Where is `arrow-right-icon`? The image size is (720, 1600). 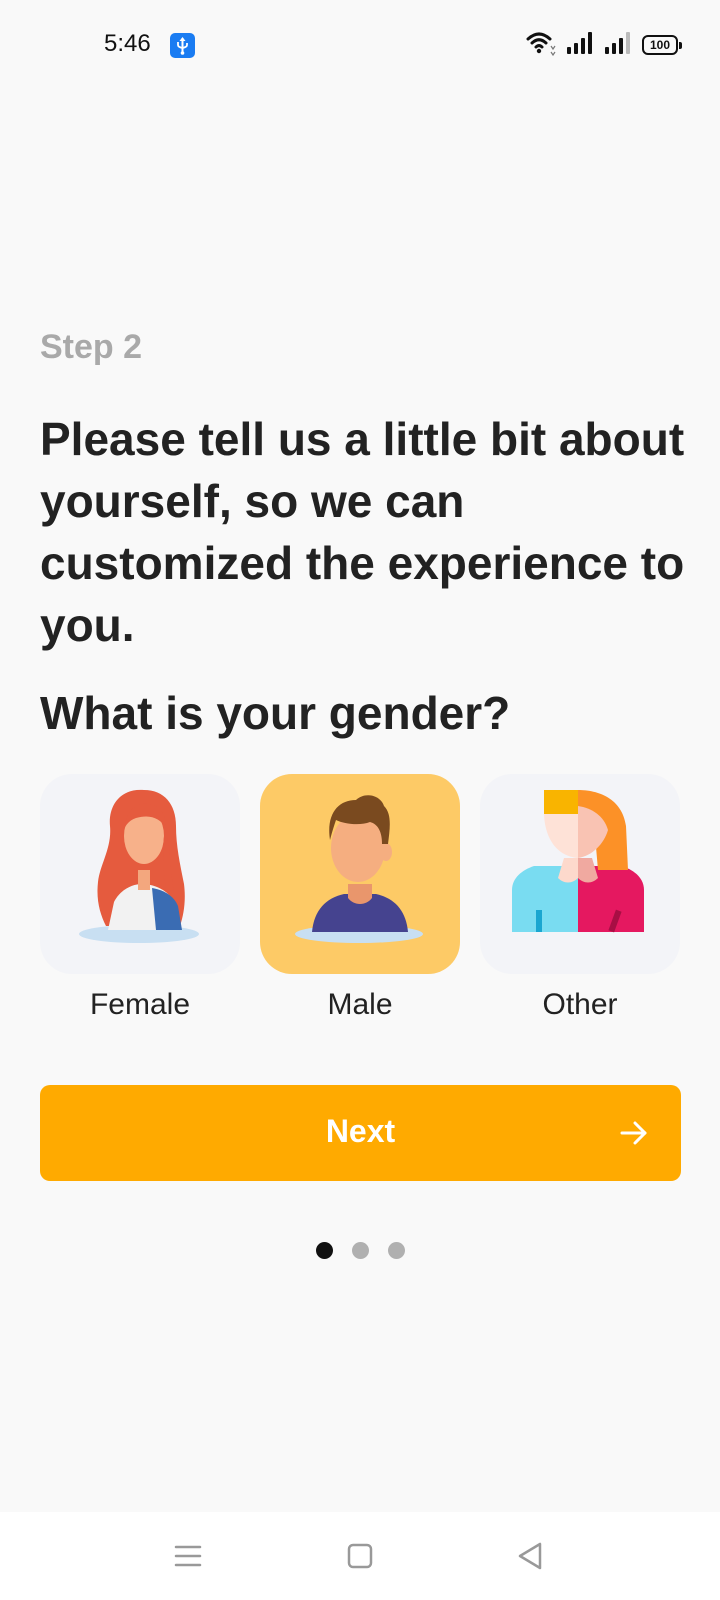 arrow-right-icon is located at coordinates (634, 1133).